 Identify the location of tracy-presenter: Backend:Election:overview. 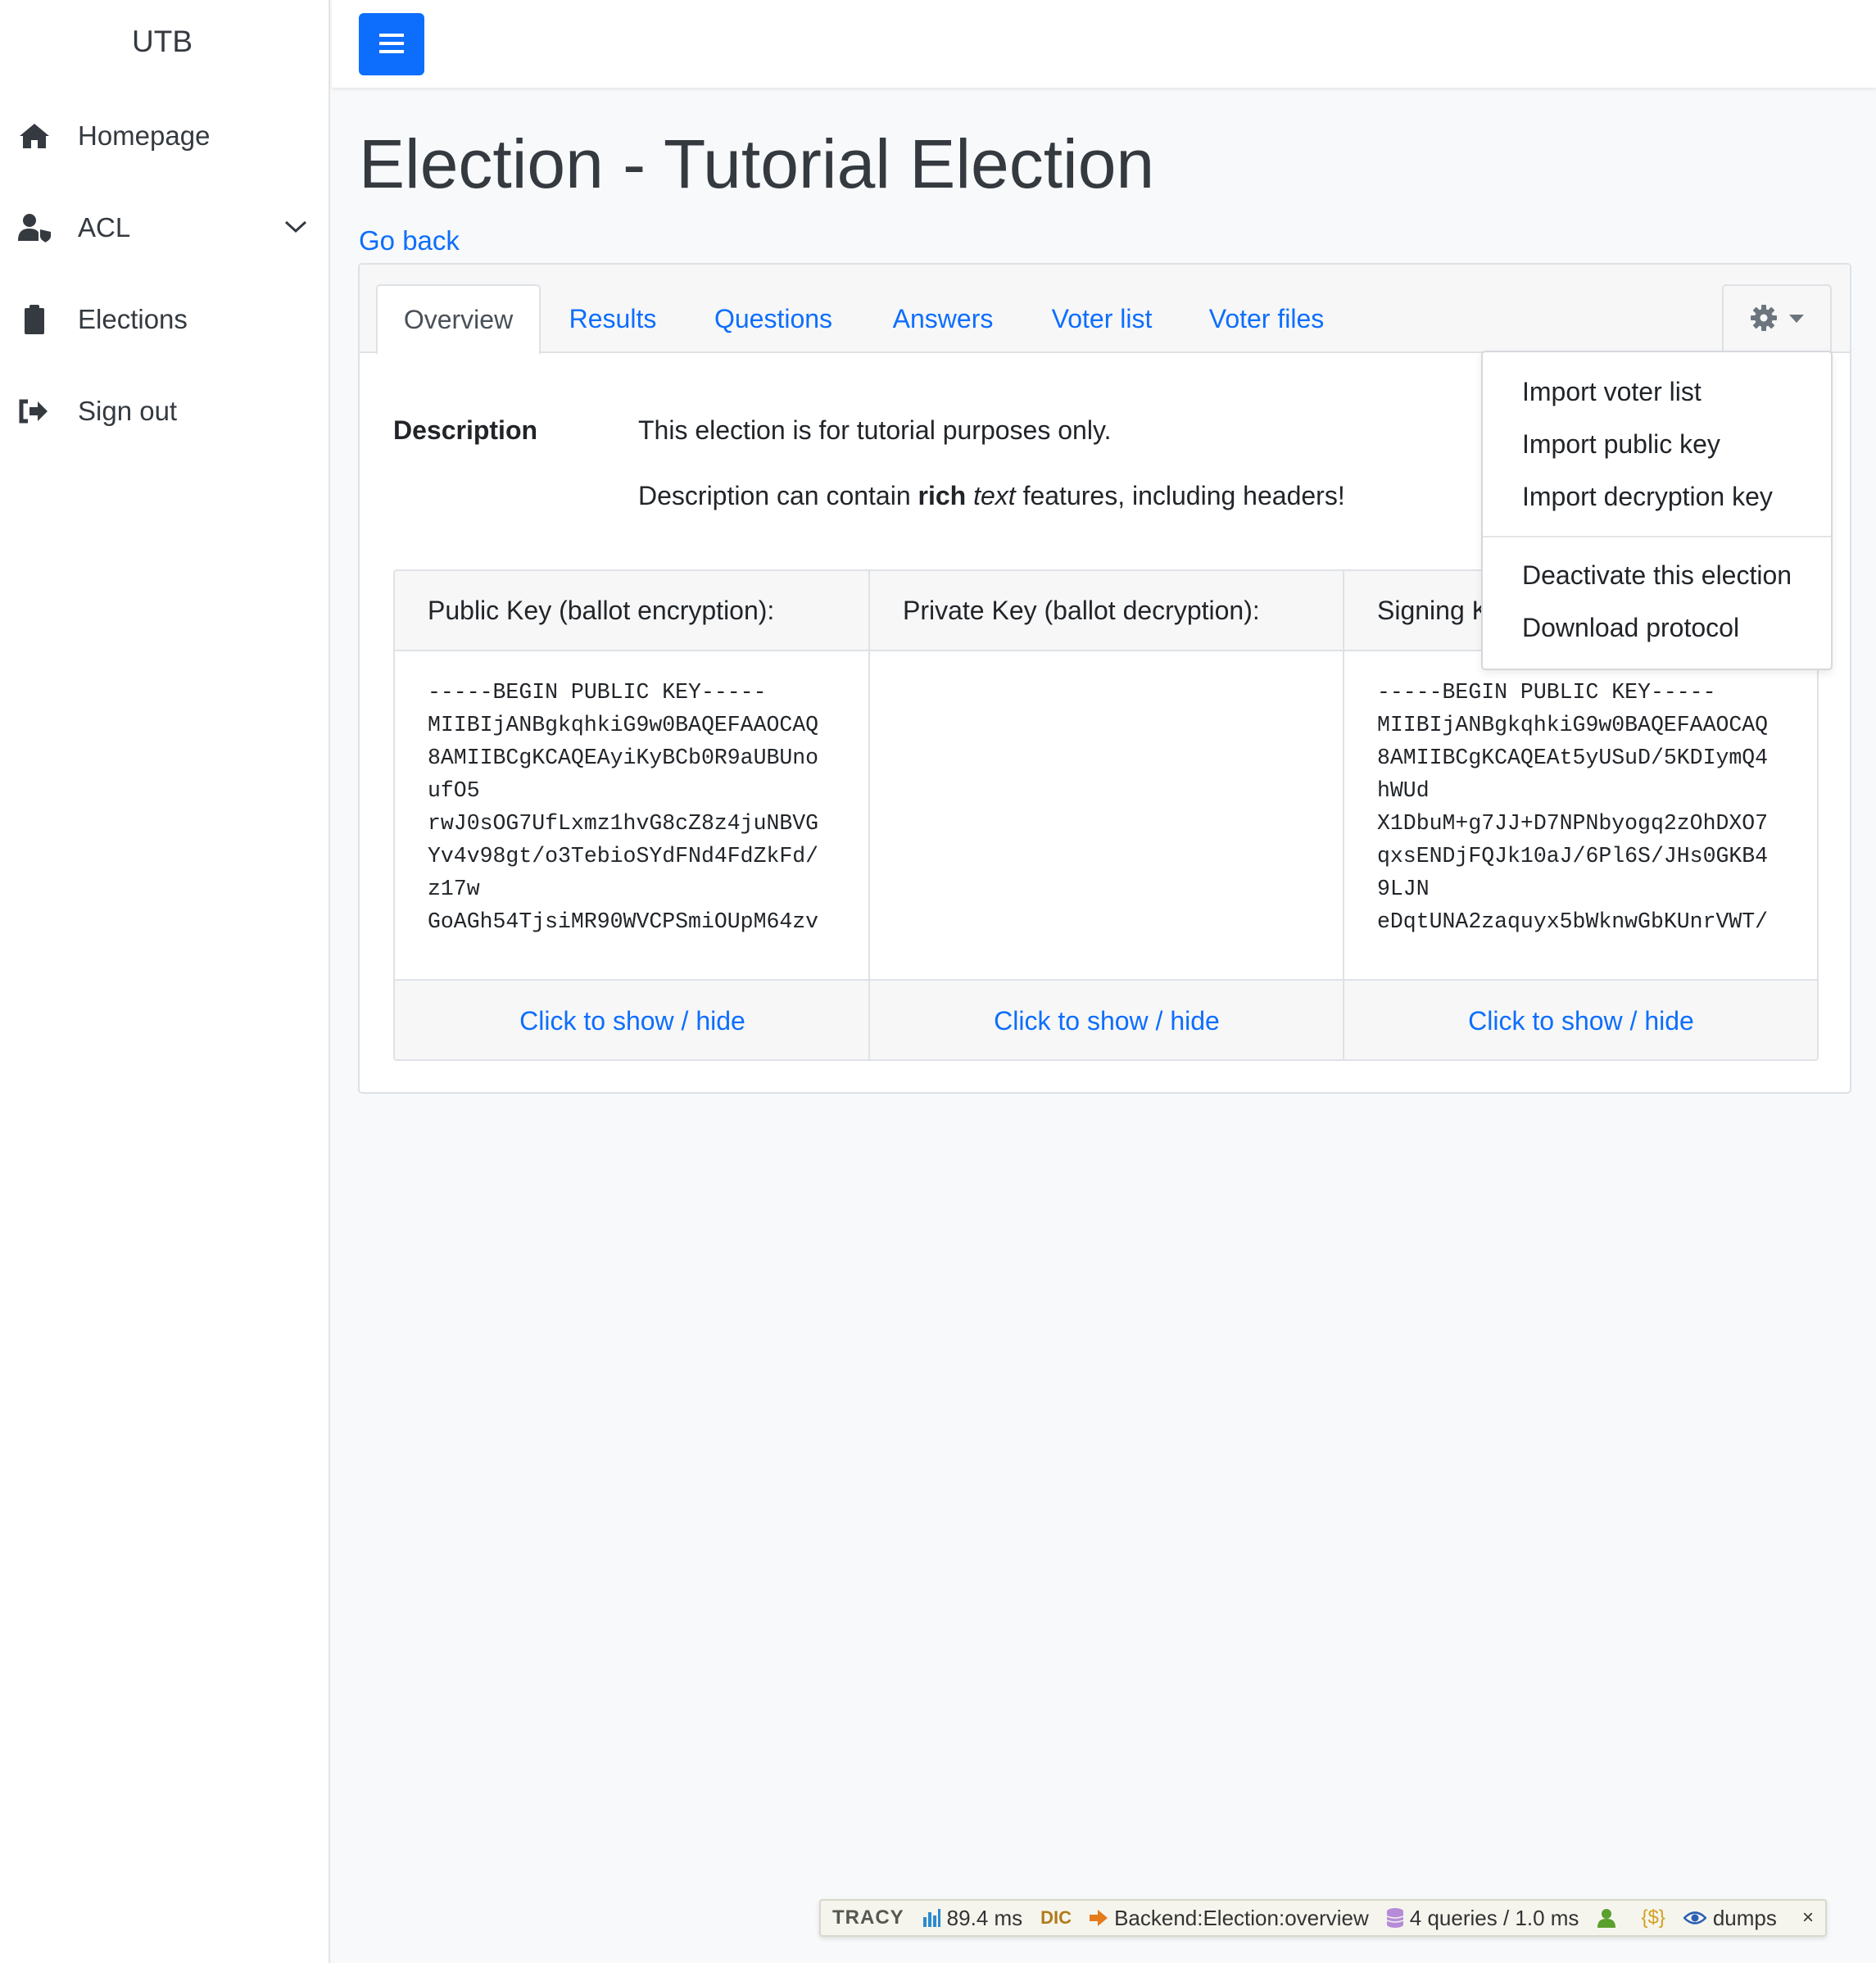
(1241, 1917).